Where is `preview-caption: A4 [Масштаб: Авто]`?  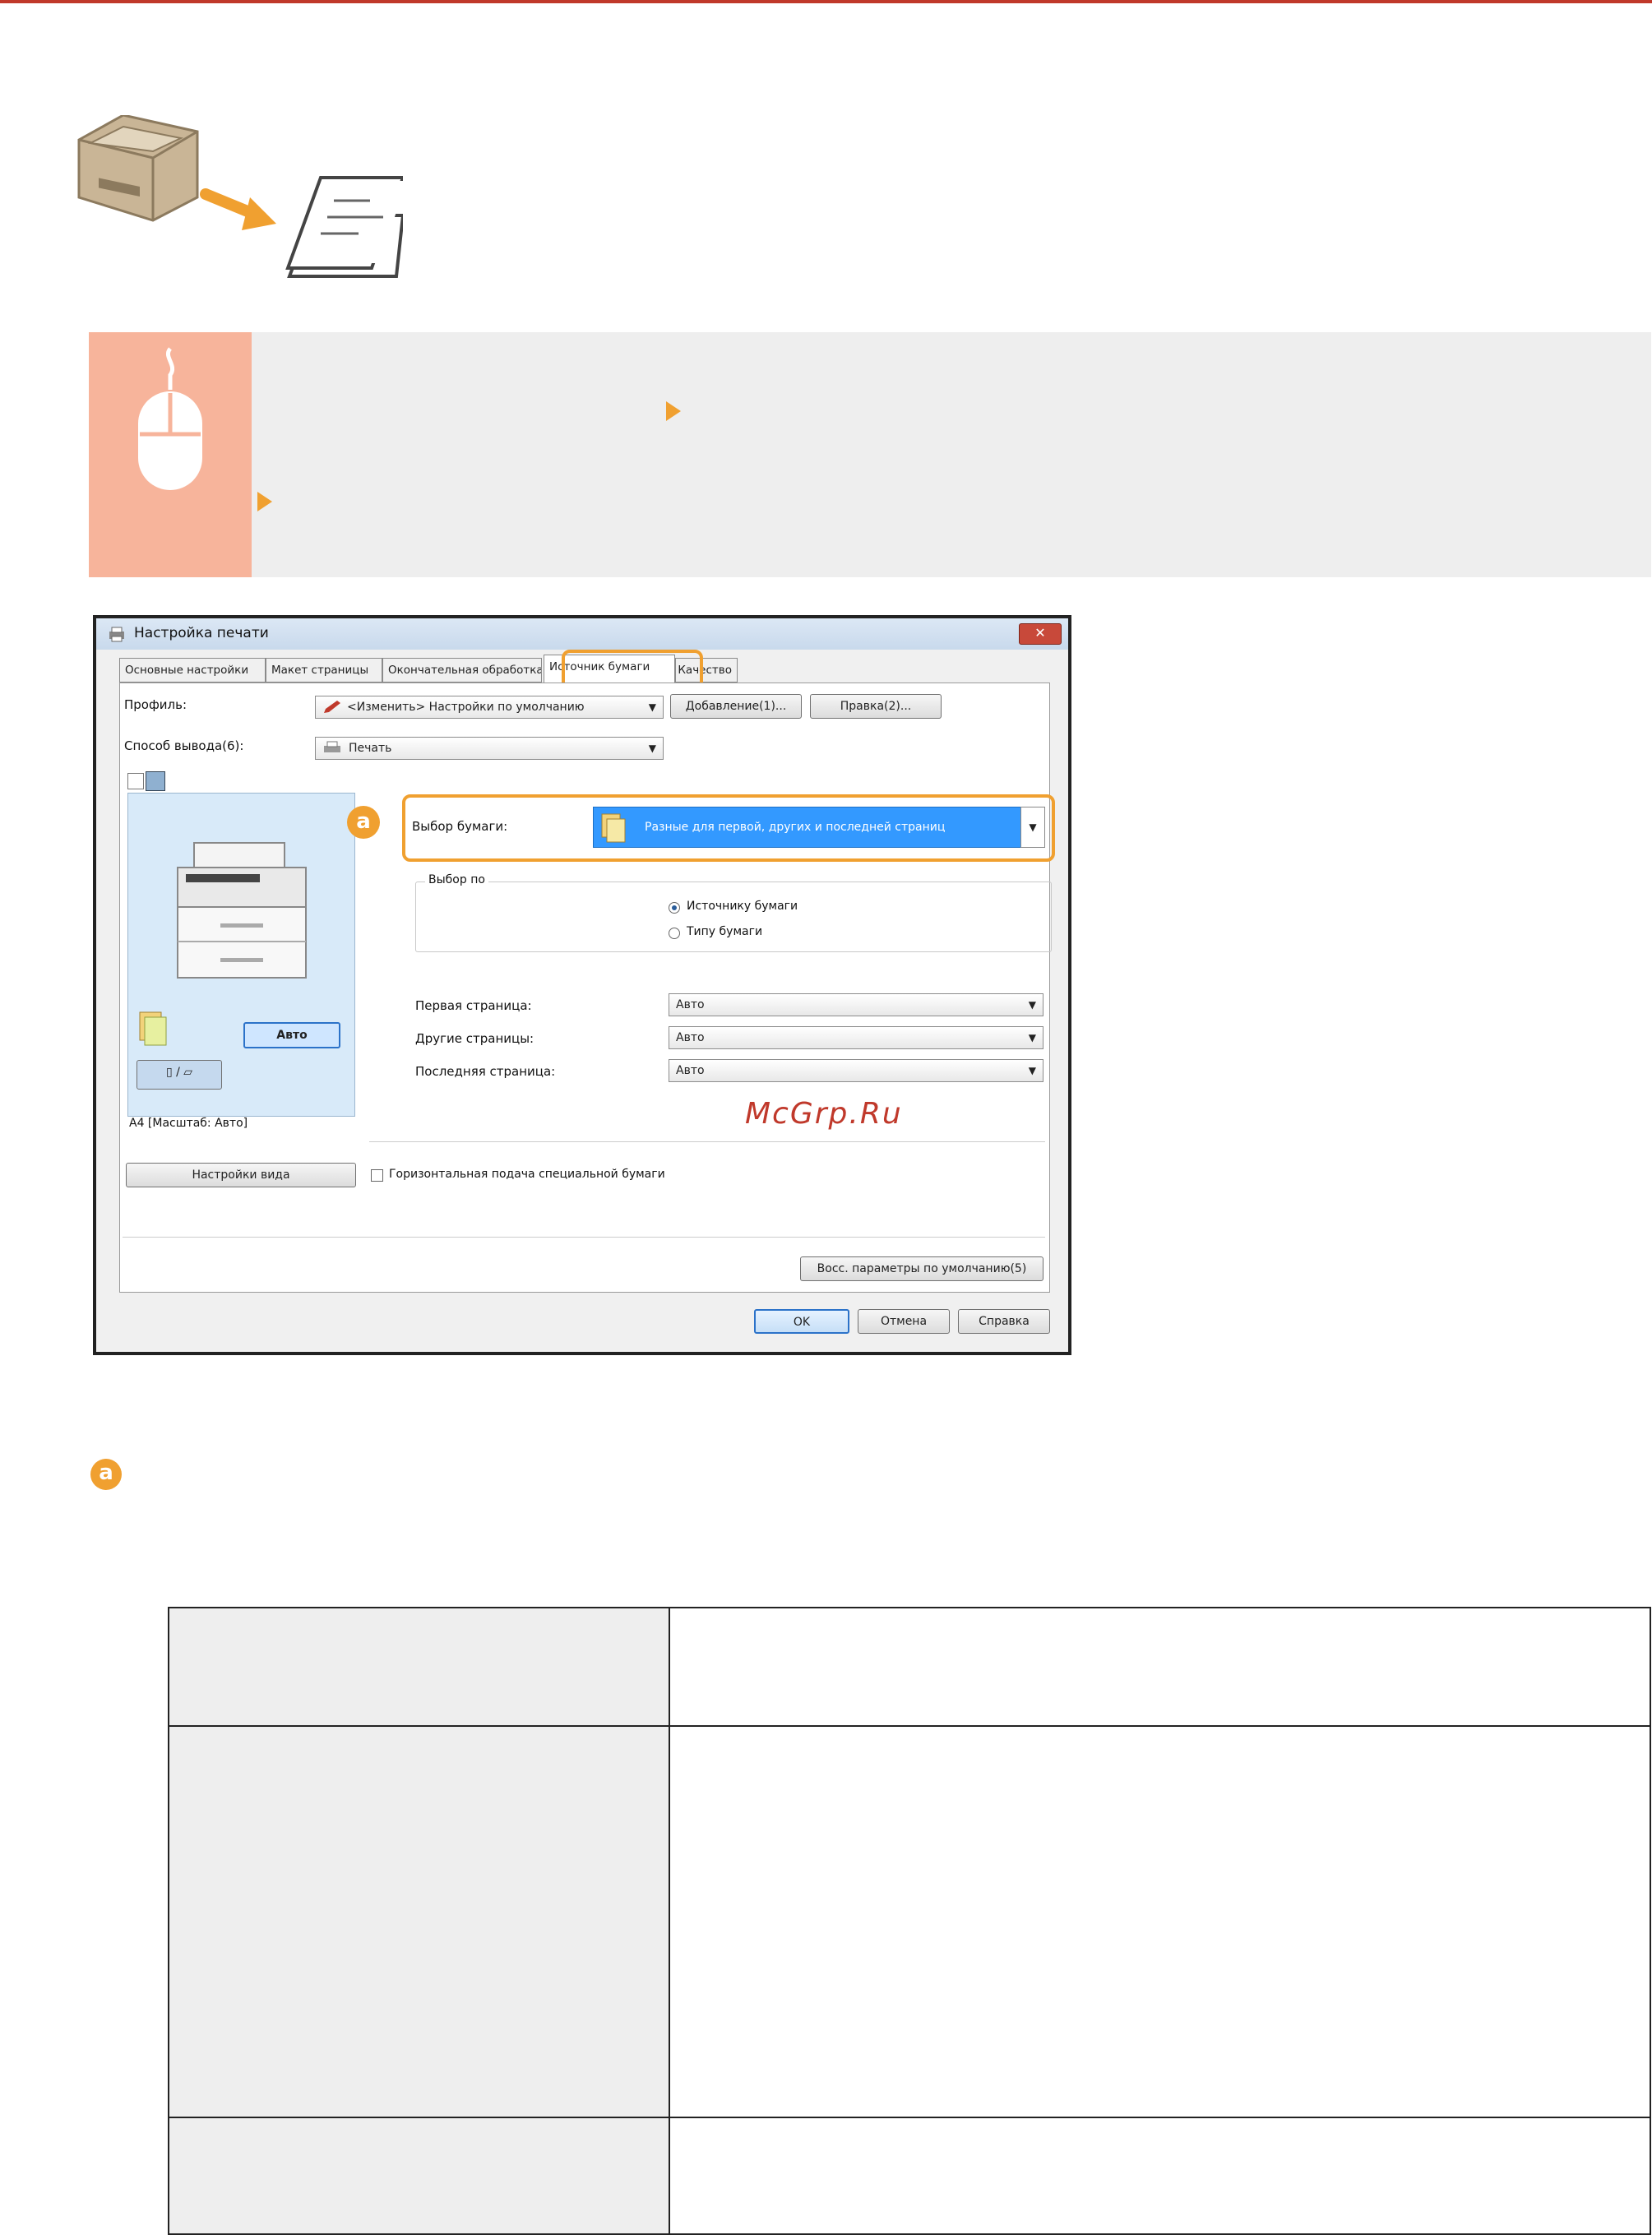
preview-caption: A4 [Масштаб: Авто] is located at coordinates (189, 1123).